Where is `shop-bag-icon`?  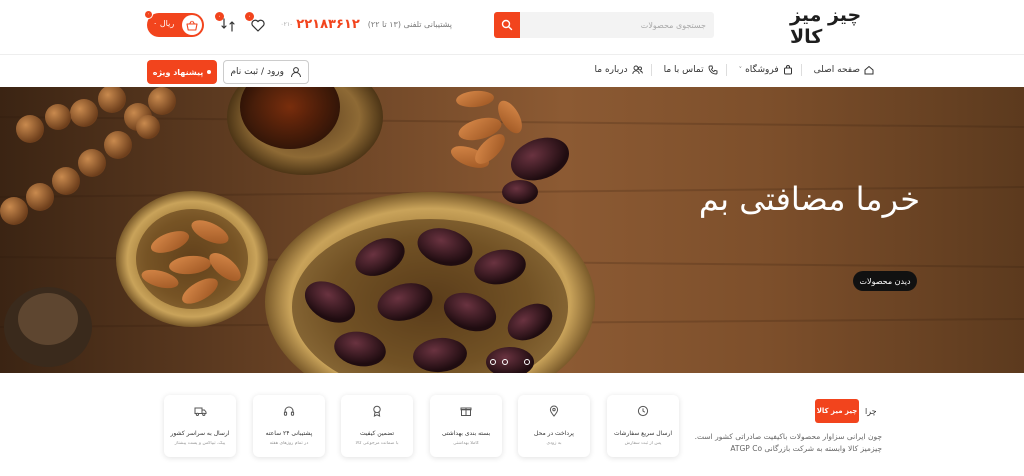 shop-bag-icon is located at coordinates (787, 70).